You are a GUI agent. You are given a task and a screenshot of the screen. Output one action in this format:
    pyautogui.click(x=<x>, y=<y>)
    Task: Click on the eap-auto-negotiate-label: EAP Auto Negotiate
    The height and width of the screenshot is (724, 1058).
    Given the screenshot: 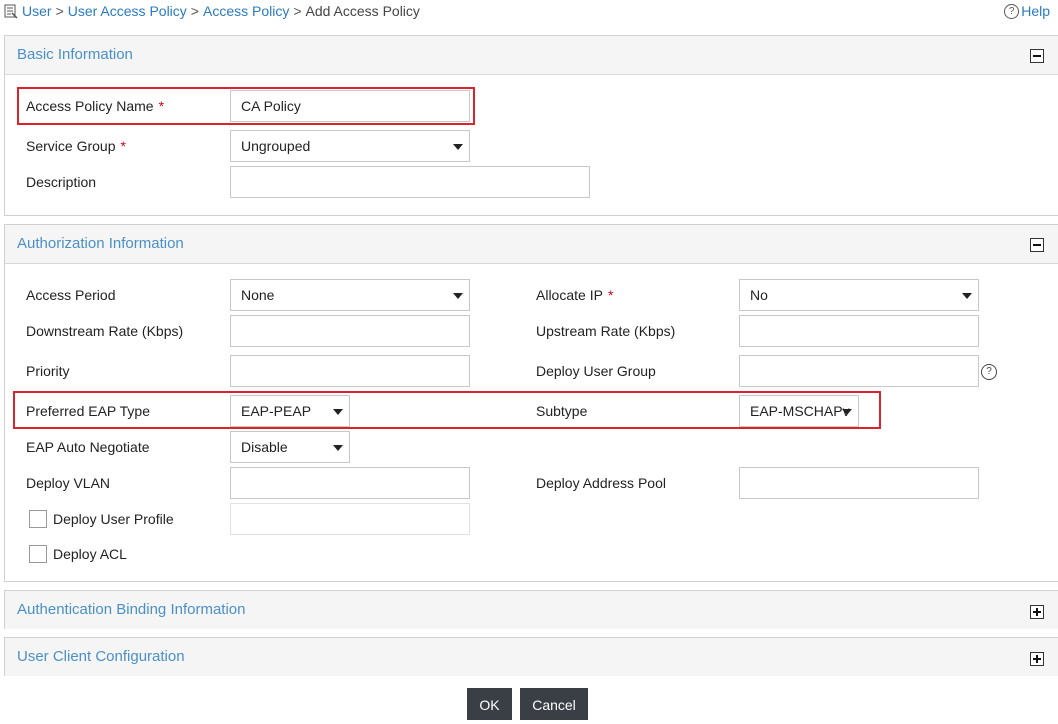 What is the action you would take?
    pyautogui.click(x=88, y=447)
    